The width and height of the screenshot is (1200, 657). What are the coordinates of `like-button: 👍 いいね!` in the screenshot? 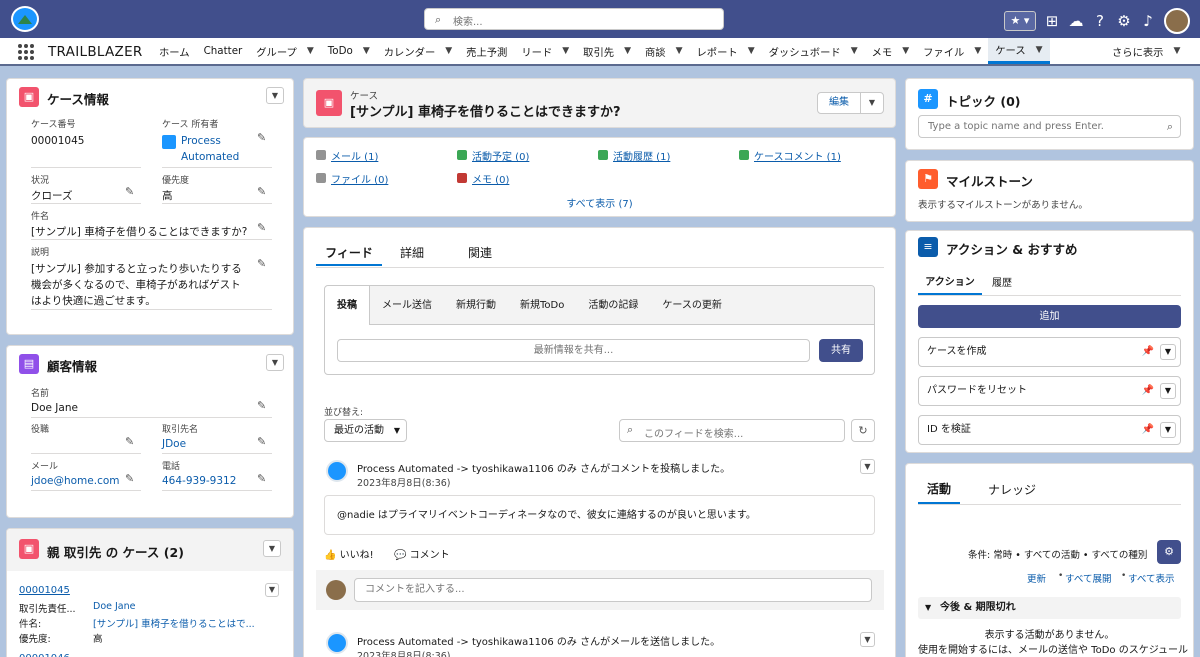 It's located at (349, 553).